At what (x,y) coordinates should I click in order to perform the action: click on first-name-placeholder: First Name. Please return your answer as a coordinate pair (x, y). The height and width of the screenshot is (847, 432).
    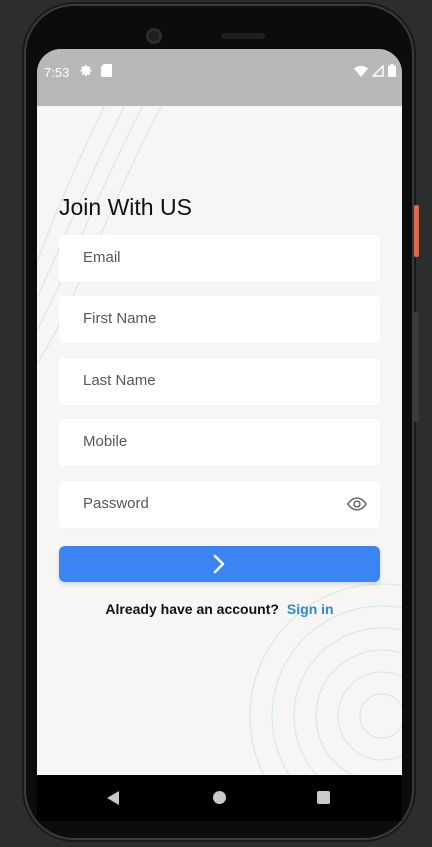
    Looking at the image, I should click on (120, 318).